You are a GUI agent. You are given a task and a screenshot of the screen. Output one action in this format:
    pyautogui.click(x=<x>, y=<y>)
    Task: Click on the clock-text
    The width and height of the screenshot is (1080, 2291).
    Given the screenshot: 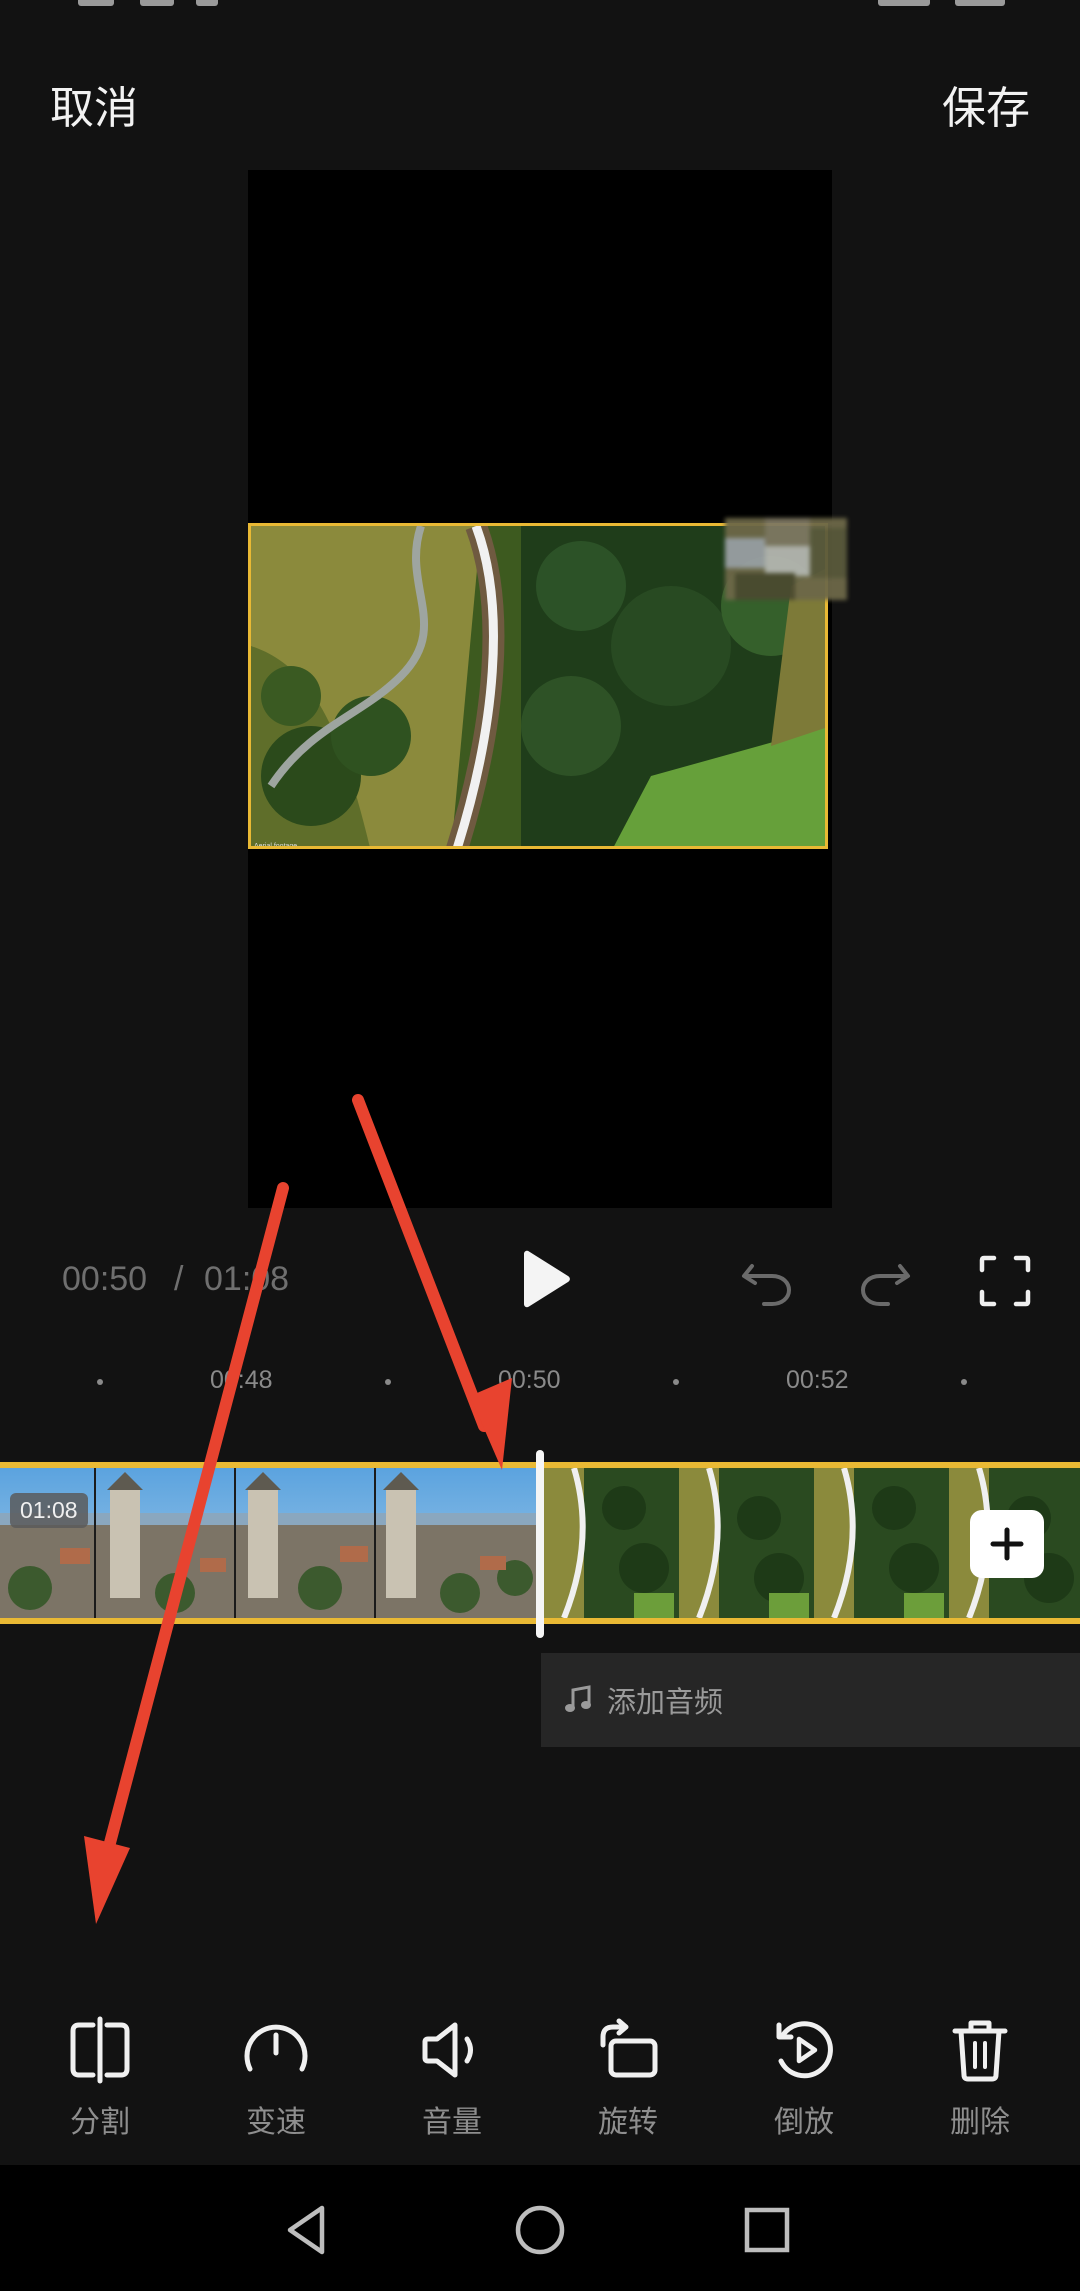 What is the action you would take?
    pyautogui.click(x=980, y=3)
    